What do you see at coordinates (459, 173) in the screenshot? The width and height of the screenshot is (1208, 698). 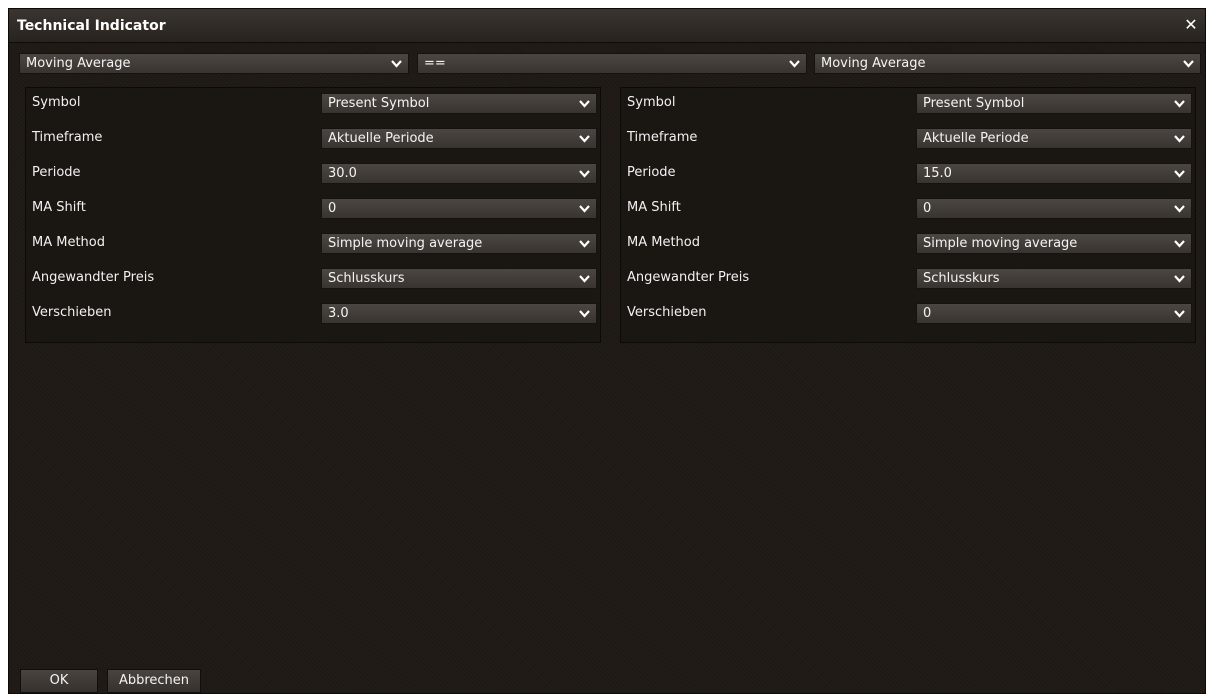 I see `param-select-periode: 30.0` at bounding box center [459, 173].